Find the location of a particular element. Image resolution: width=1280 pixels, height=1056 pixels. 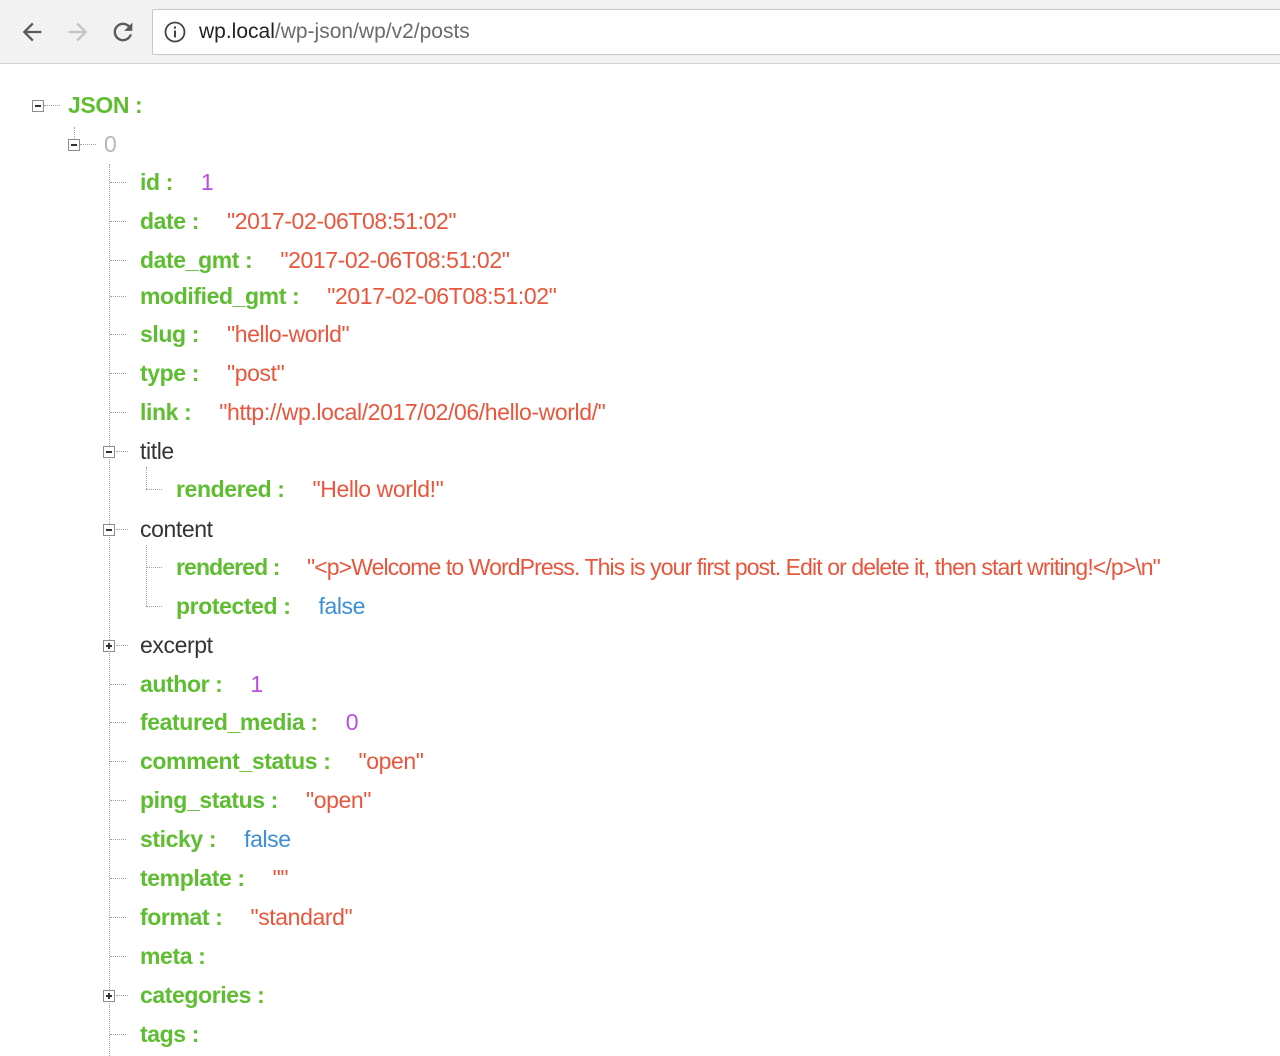

json-key: format is located at coordinates (175, 917).